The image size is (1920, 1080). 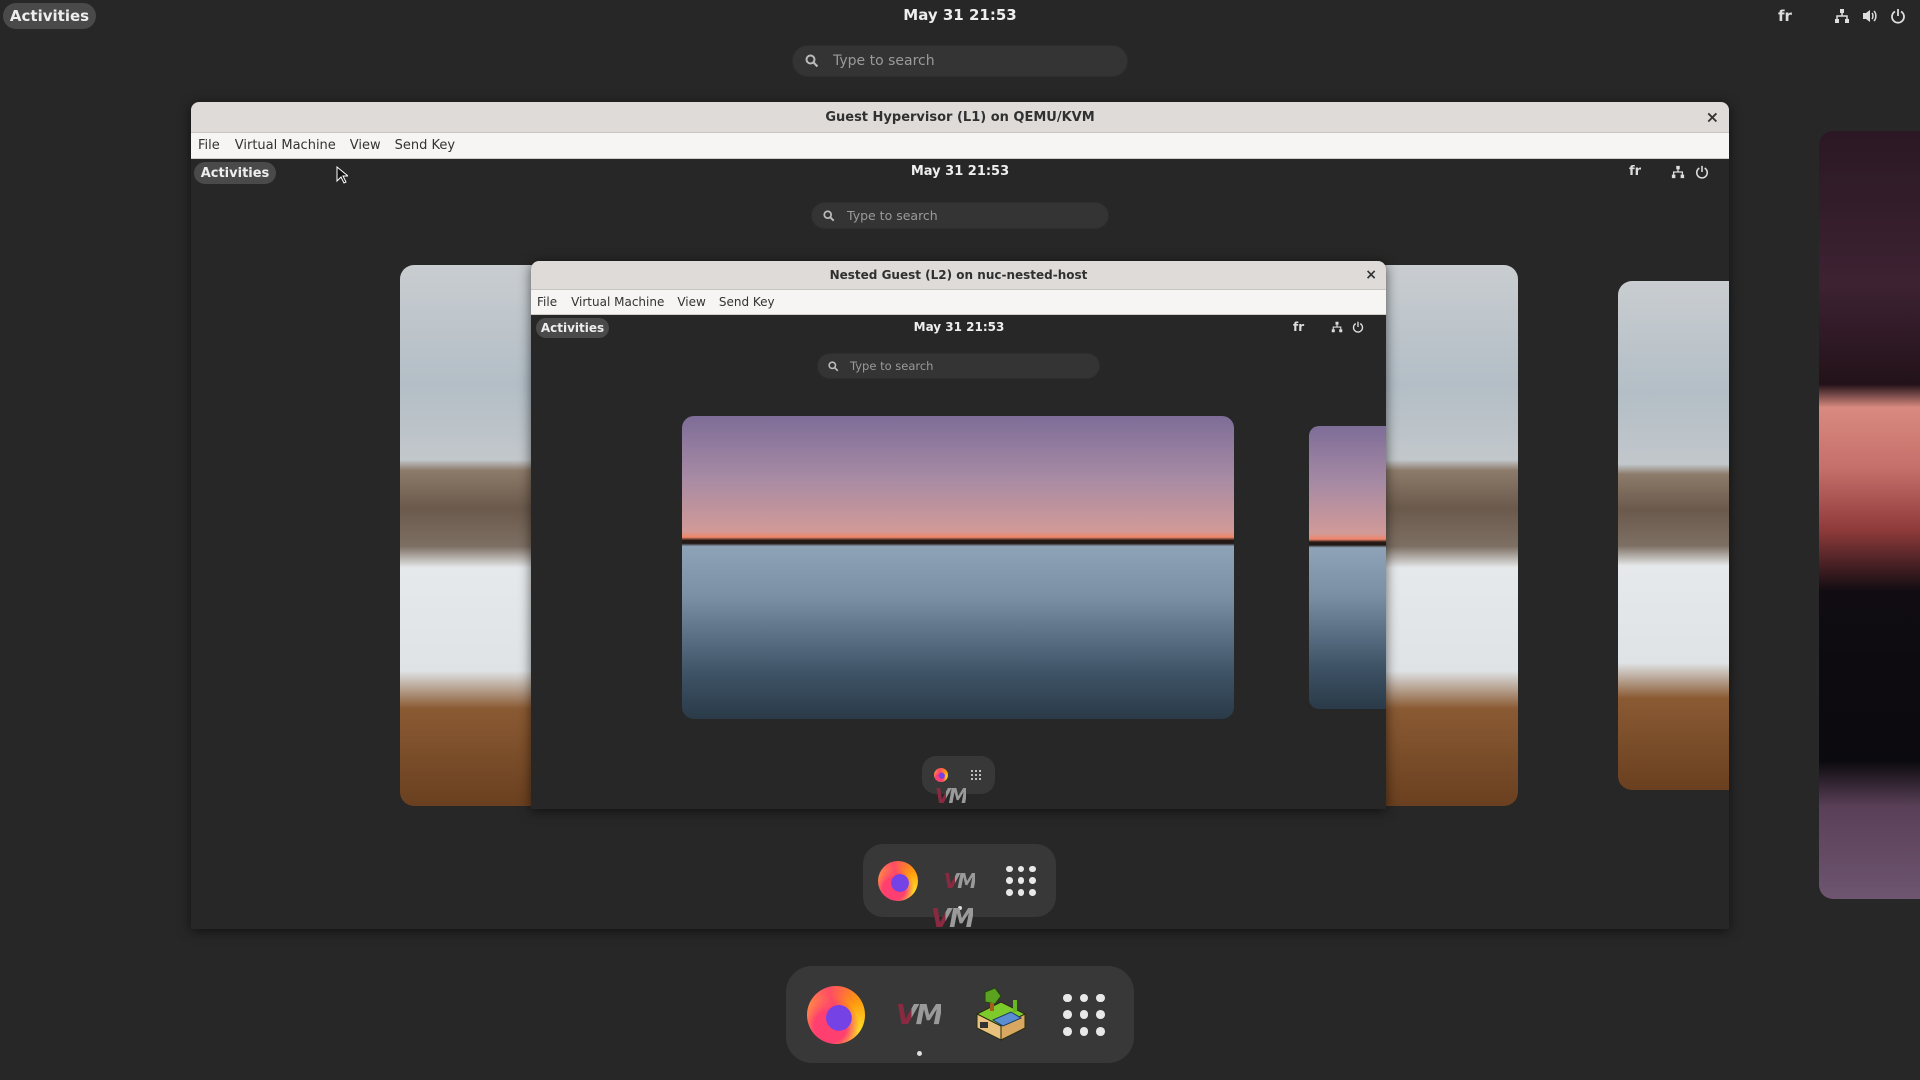 I want to click on dock-item-virt-manager: VM, so click(x=919, y=1018).